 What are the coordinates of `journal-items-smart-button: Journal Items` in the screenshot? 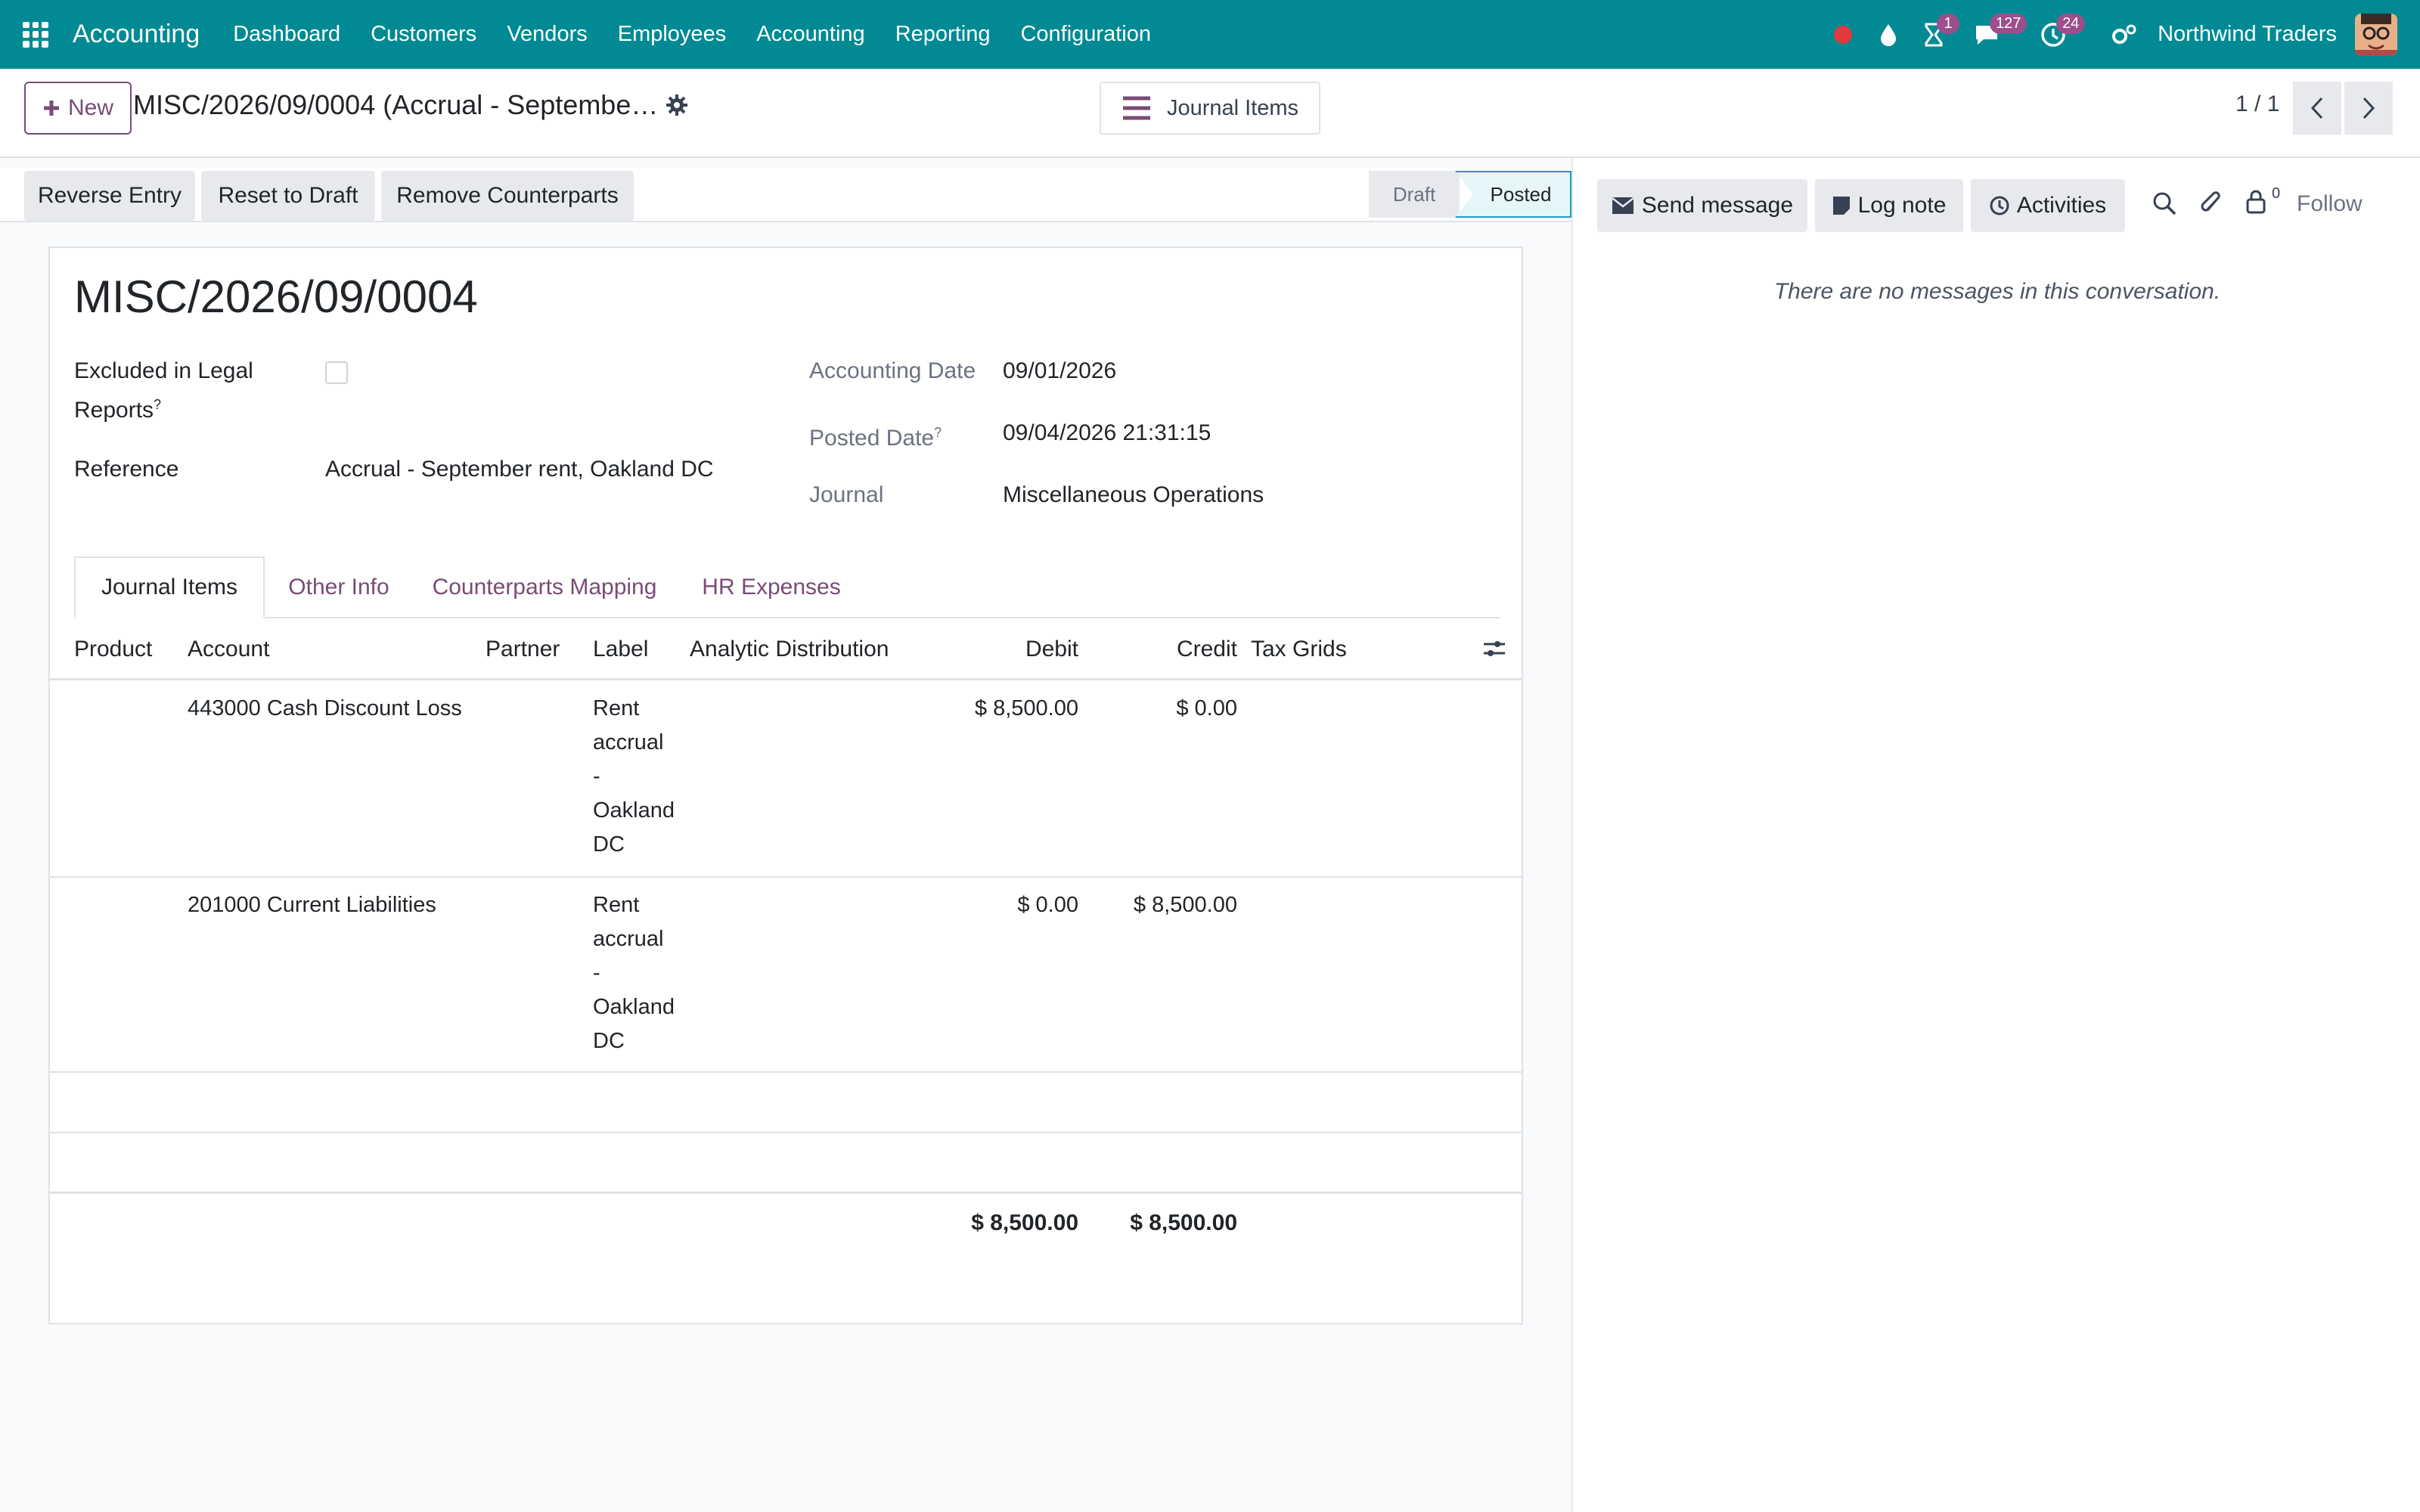 It's located at (1210, 109).